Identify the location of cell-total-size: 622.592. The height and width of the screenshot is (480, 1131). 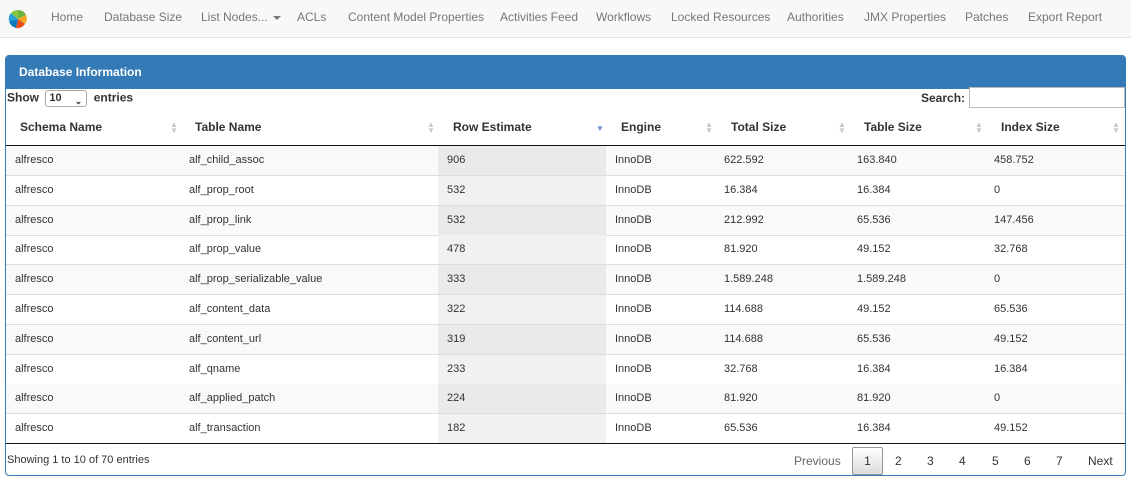
(744, 160).